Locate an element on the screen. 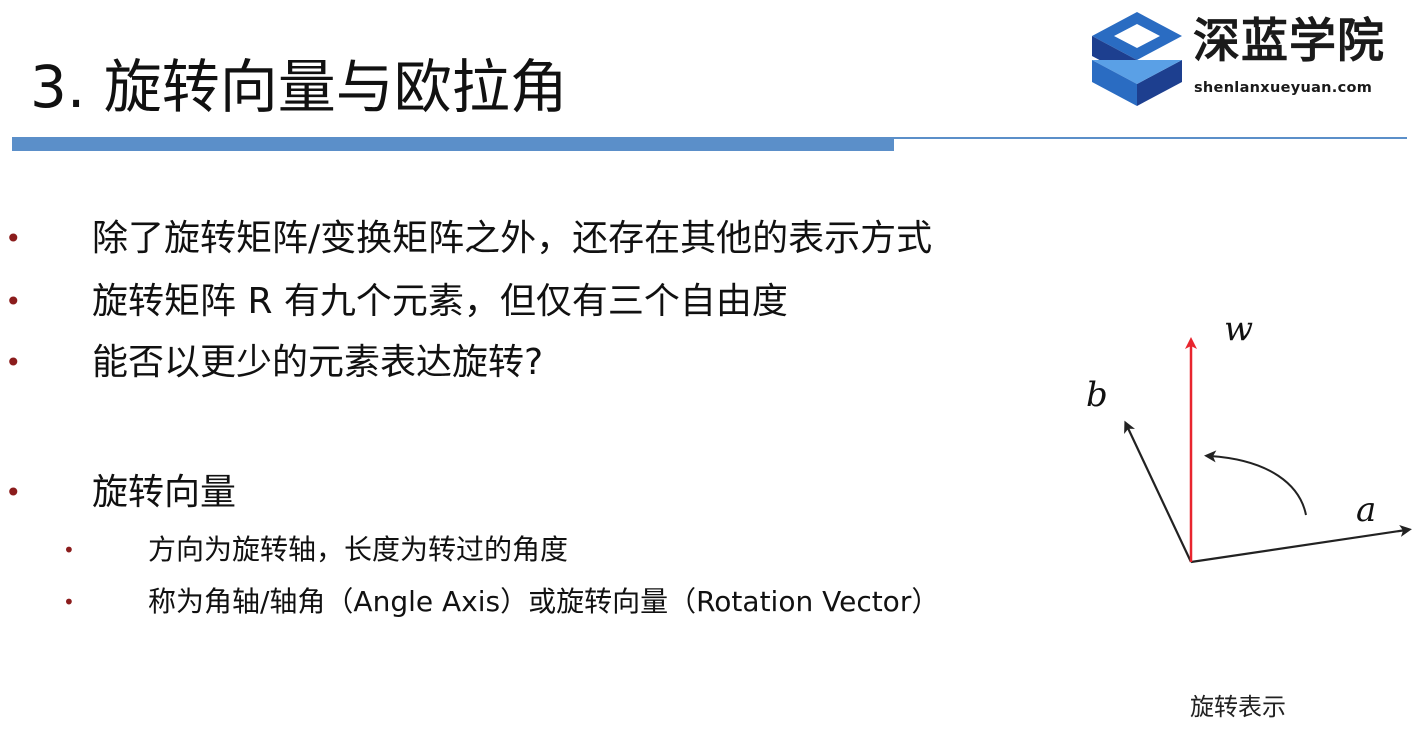 The image size is (1417, 736). title-divider is located at coordinates (708, 146).